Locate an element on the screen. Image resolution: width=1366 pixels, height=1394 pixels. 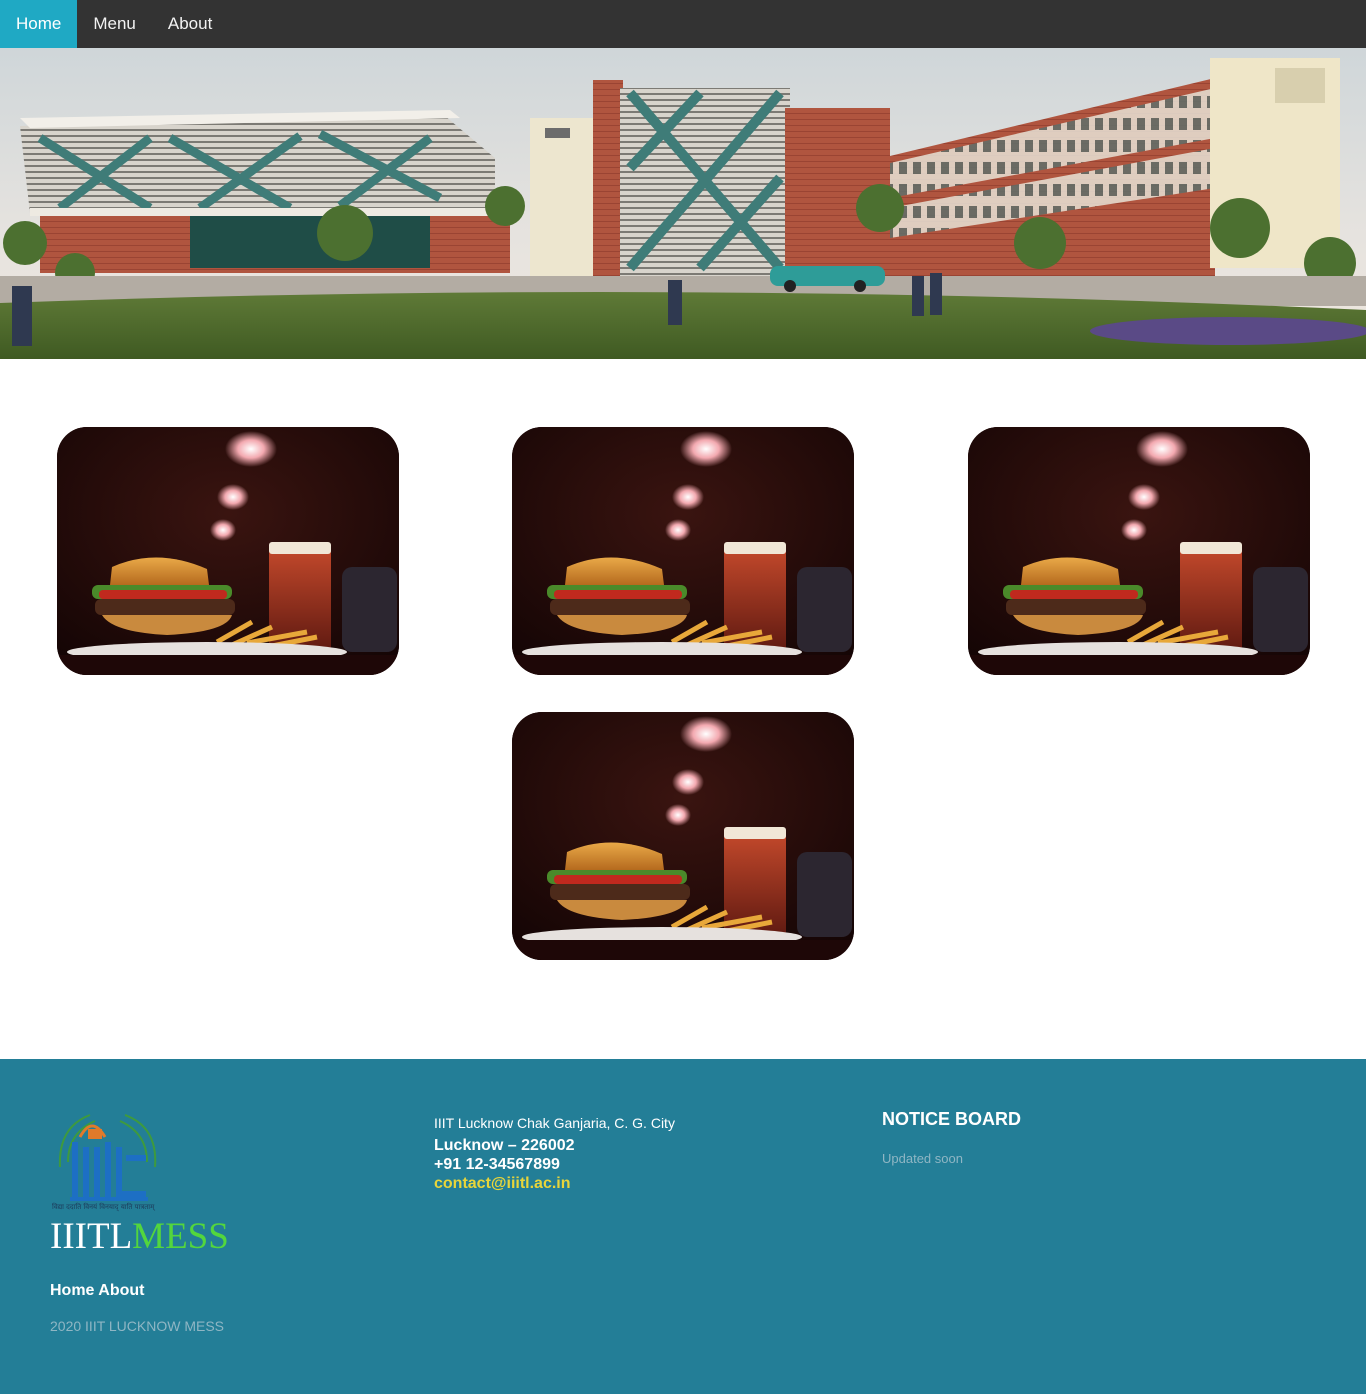
notice-board-title: NOTICE BOARD is located at coordinates (951, 1119).